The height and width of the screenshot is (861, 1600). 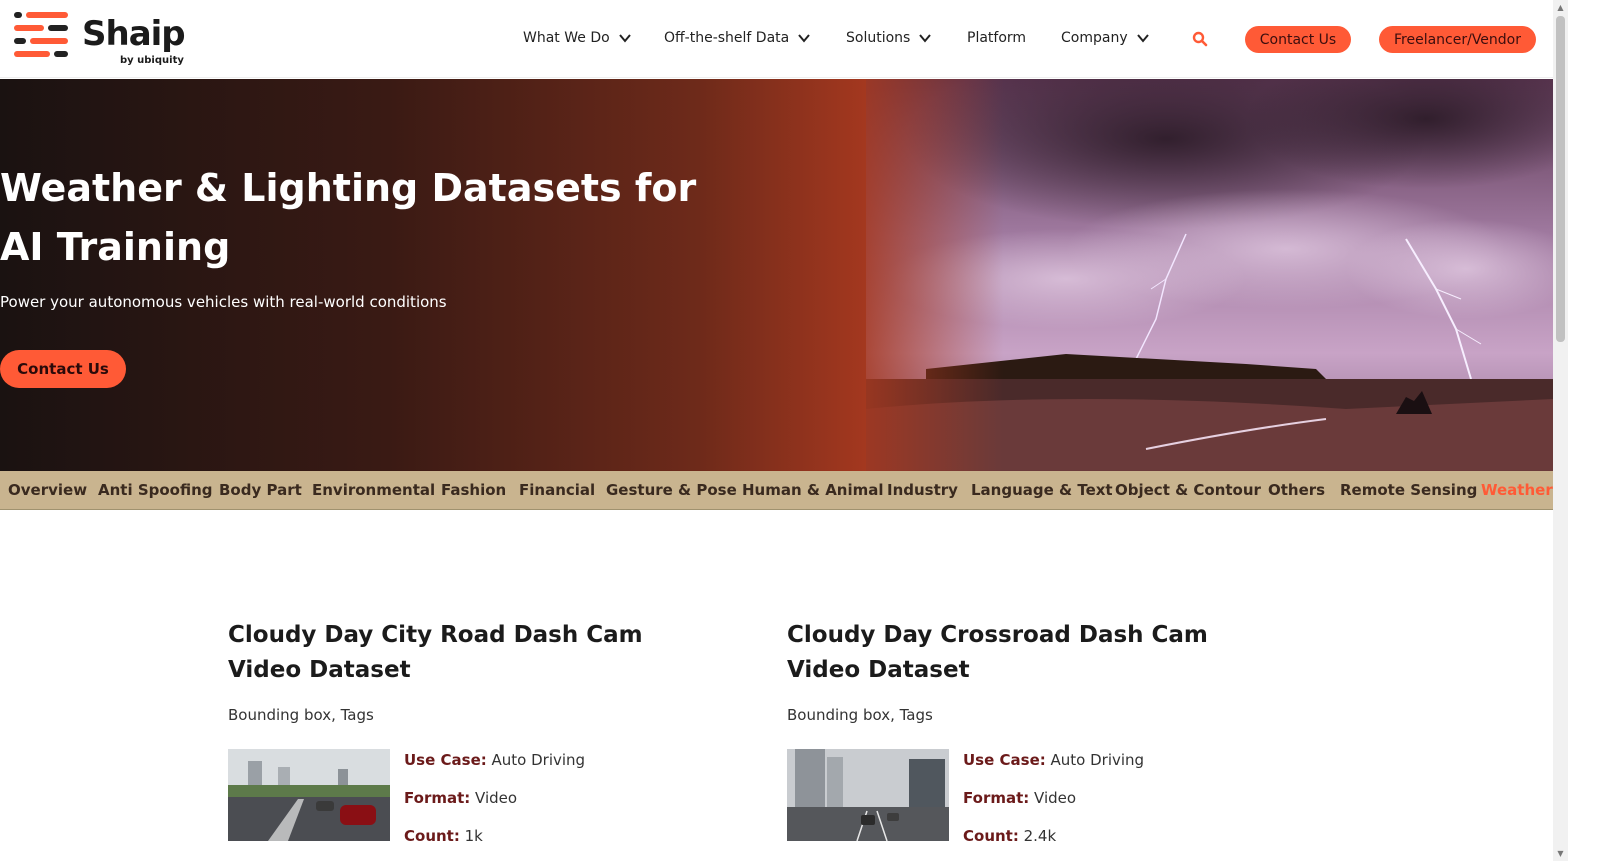 I want to click on dataset-count: Count: 1k, so click(x=443, y=836).